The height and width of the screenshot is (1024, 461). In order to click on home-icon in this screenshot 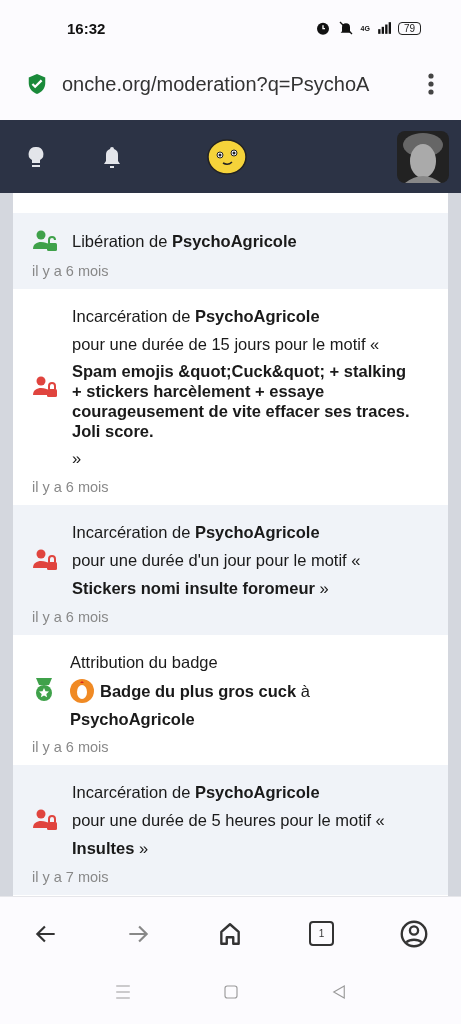, I will do `click(230, 933)`.